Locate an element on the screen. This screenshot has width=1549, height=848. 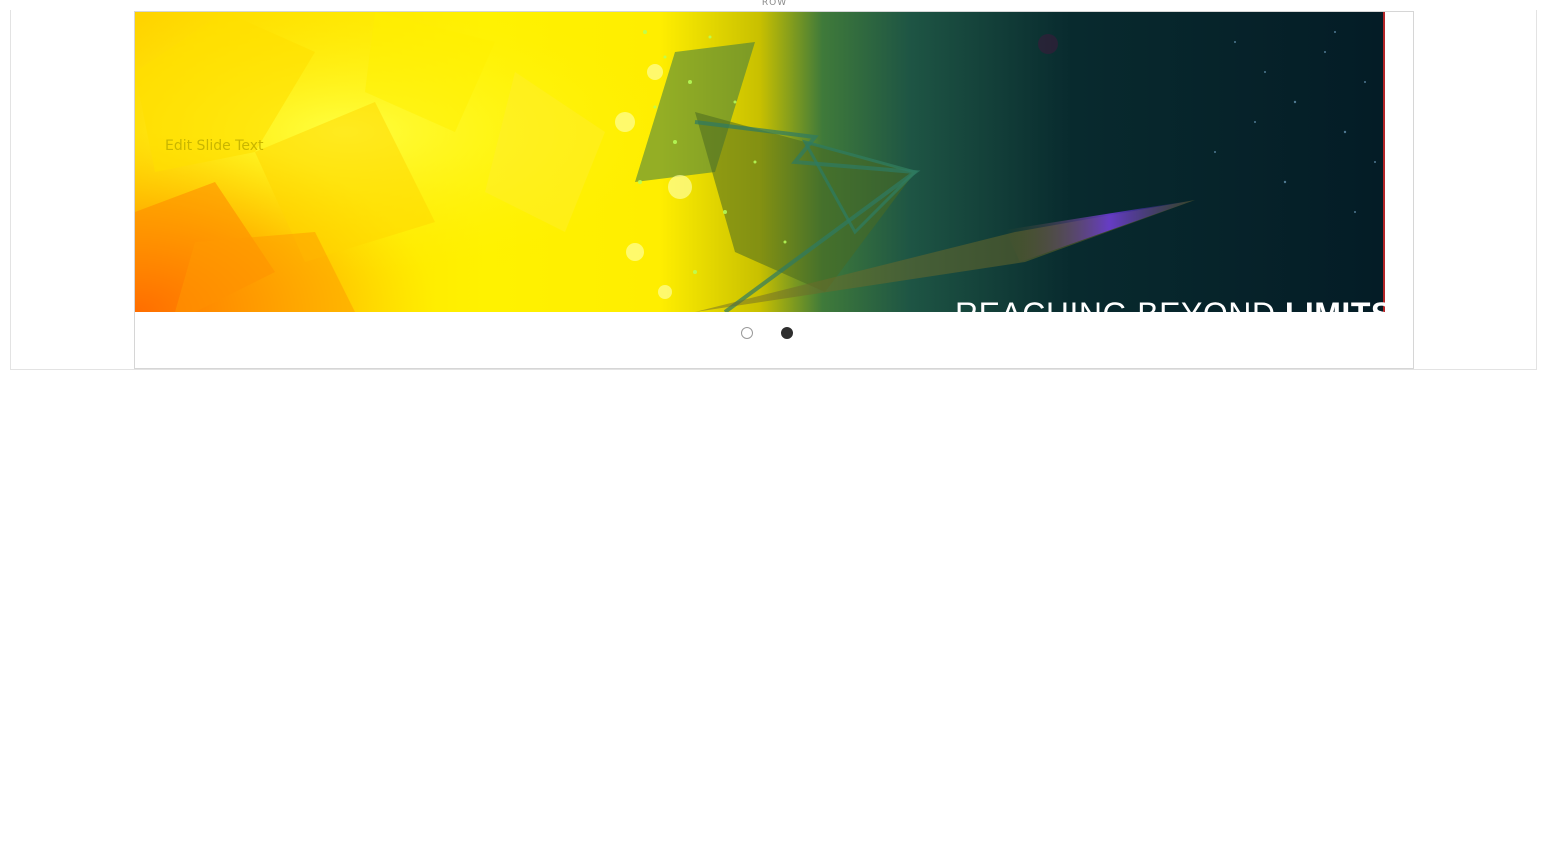
row-label: ROW is located at coordinates (774, 4).